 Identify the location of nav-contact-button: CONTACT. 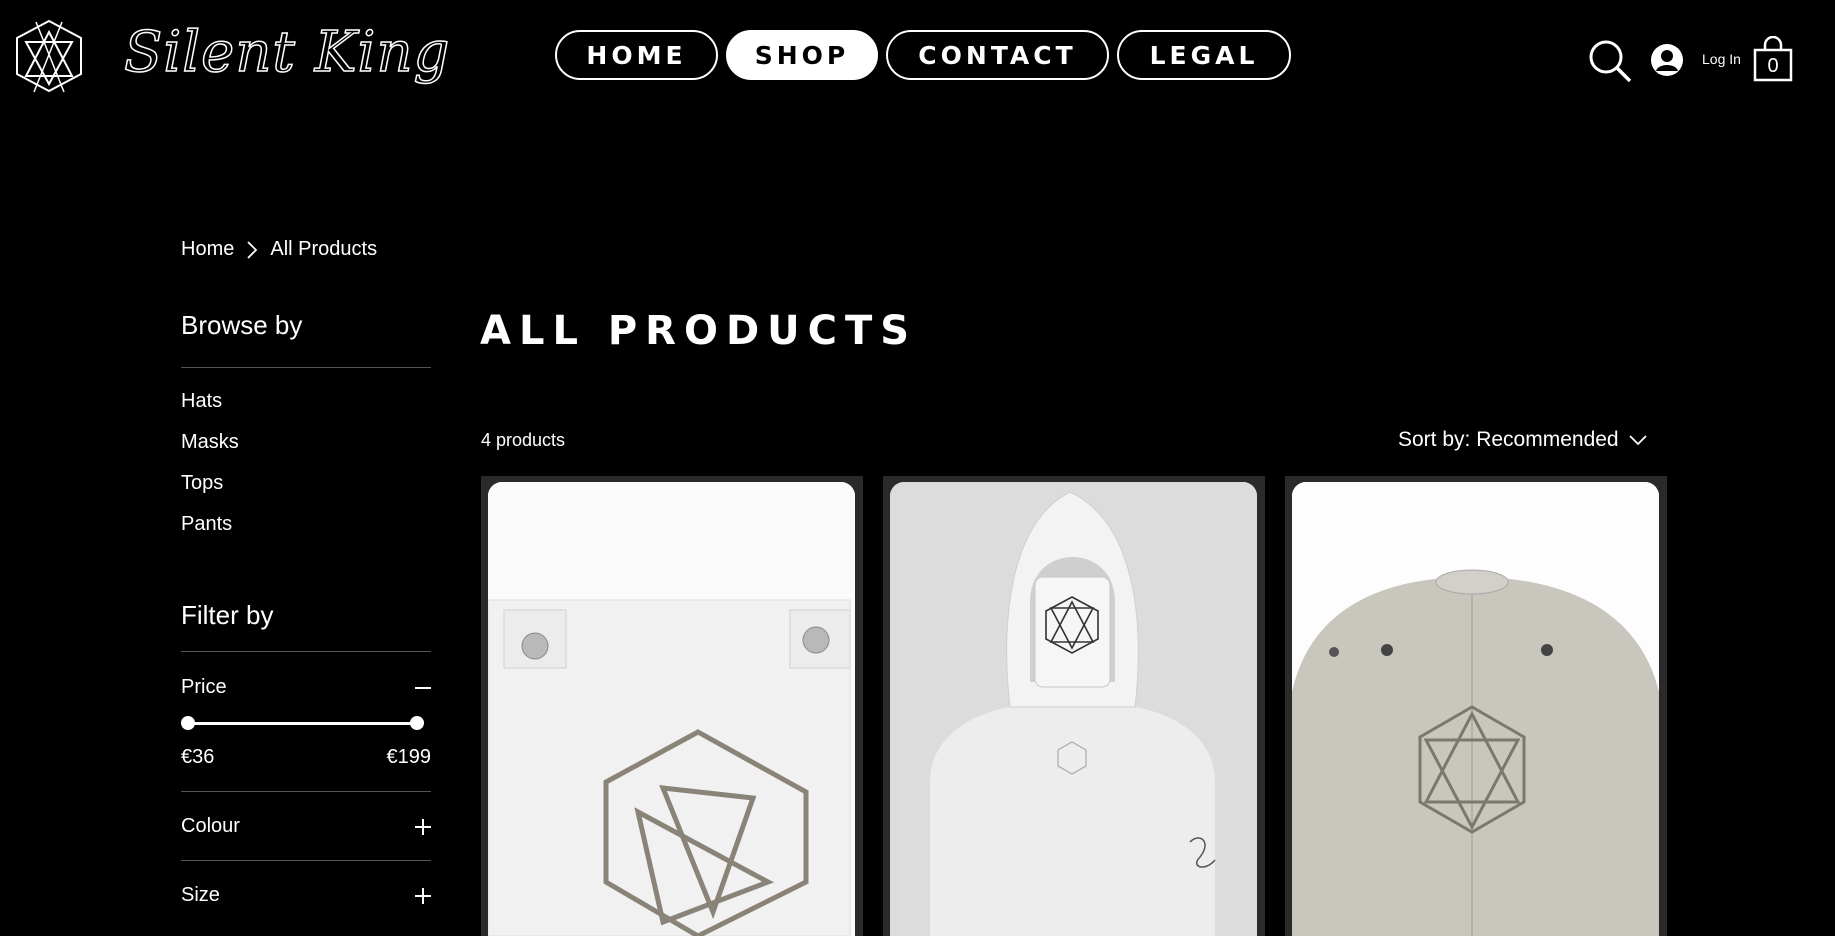
(997, 55).